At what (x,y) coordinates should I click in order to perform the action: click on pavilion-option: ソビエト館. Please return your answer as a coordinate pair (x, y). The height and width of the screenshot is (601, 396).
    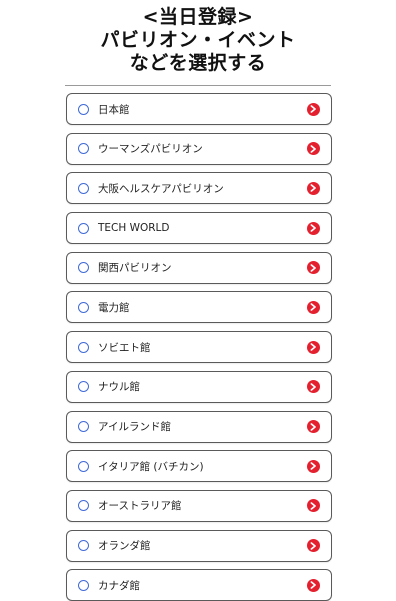
    Looking at the image, I should click on (199, 347).